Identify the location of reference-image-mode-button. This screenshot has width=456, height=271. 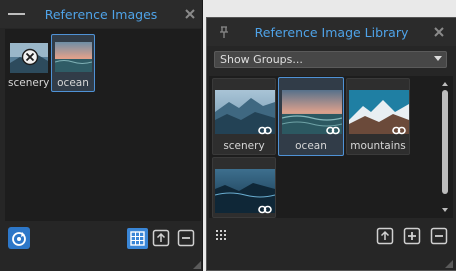
(19, 238).